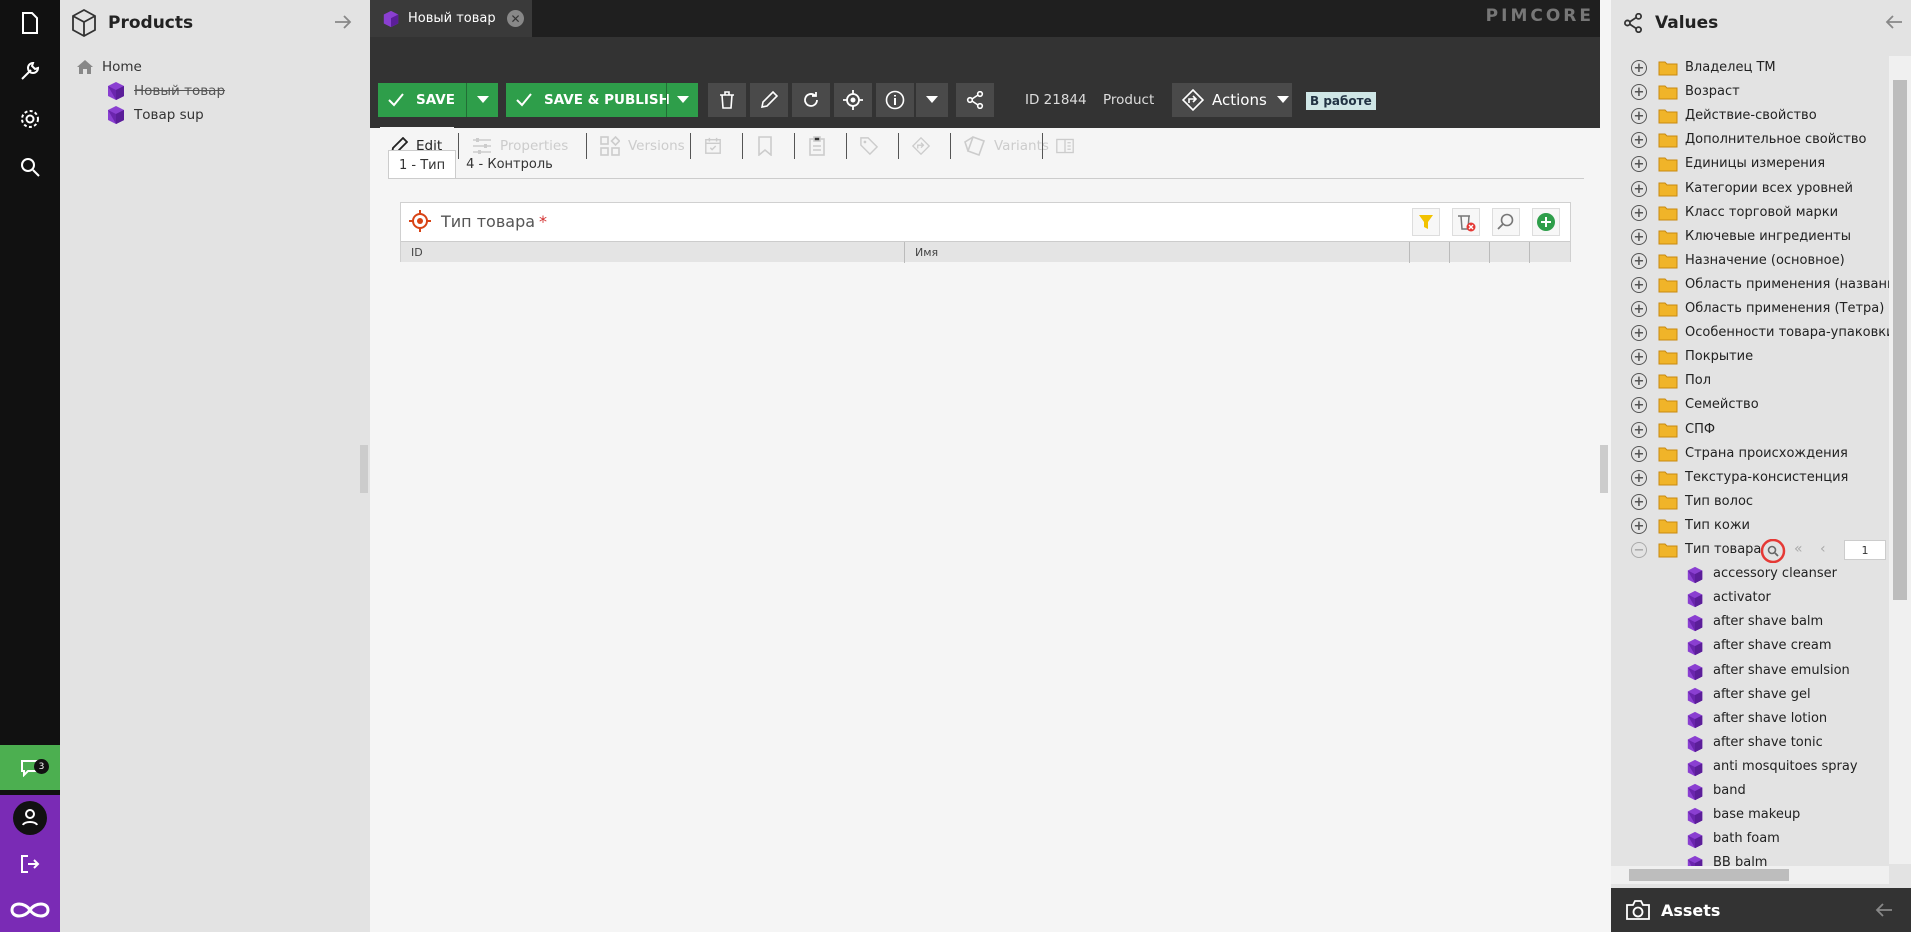  What do you see at coordinates (1900, 460) in the screenshot?
I see `values-vertical-scrollbar` at bounding box center [1900, 460].